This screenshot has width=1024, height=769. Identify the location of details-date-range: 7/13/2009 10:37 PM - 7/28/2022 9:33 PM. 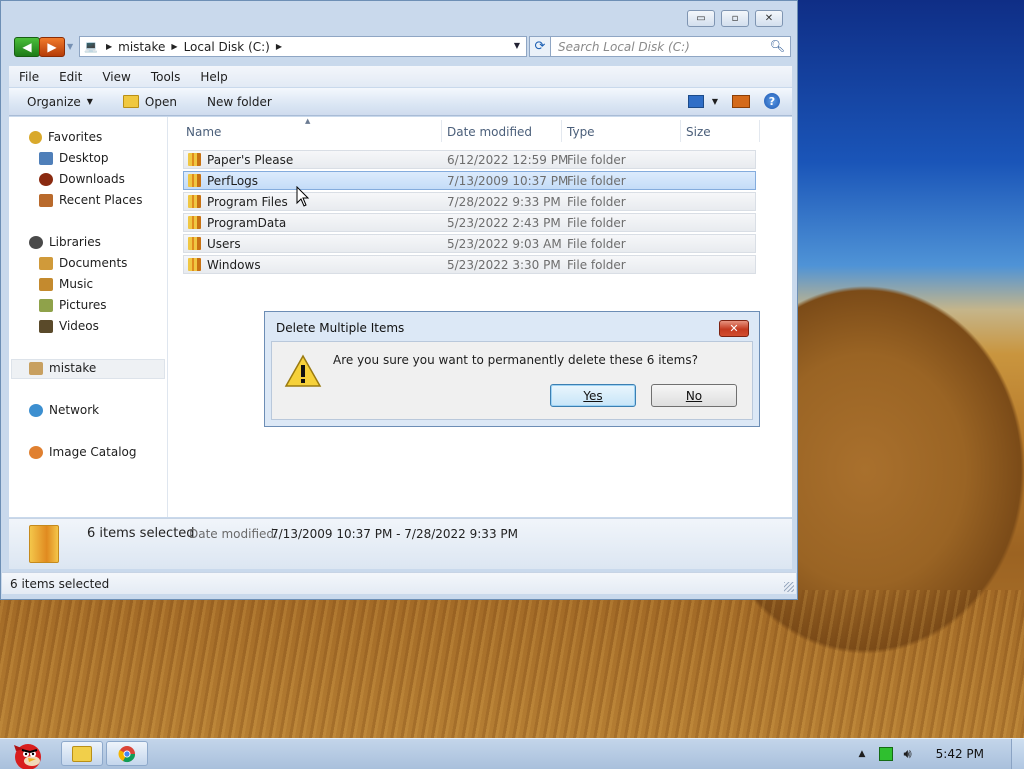
(394, 534).